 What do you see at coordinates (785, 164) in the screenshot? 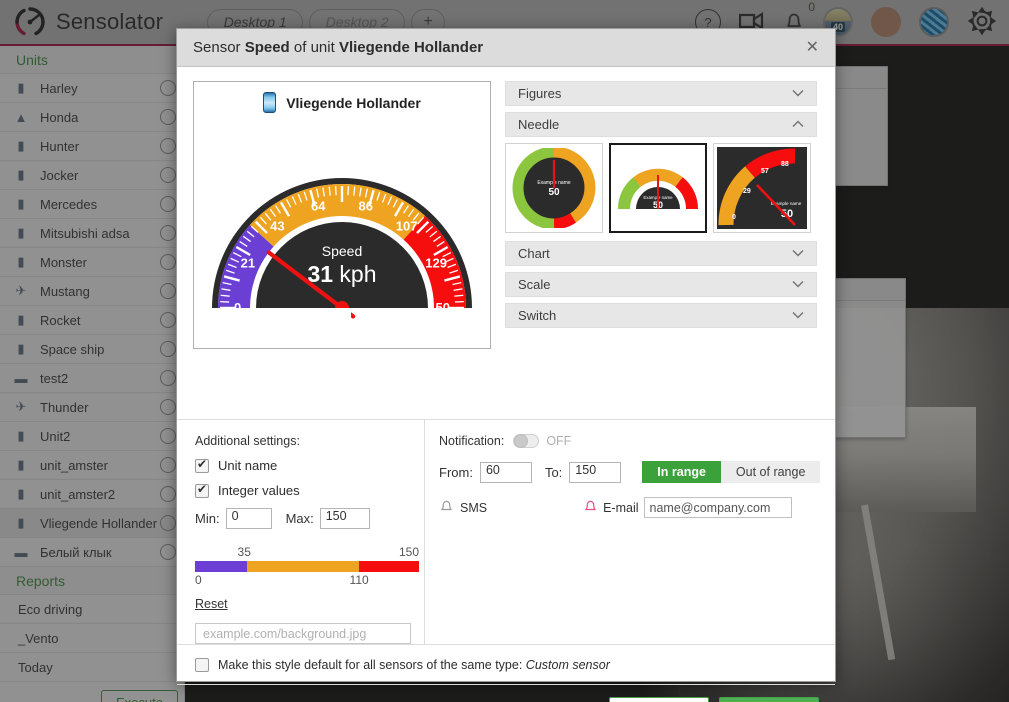
I see `svg-text: 88` at bounding box center [785, 164].